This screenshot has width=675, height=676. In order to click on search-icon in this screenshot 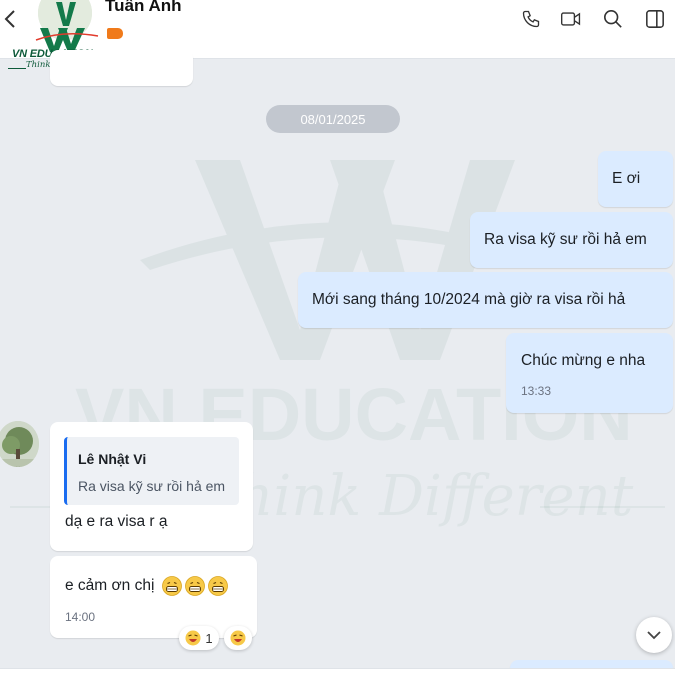, I will do `click(613, 18)`.